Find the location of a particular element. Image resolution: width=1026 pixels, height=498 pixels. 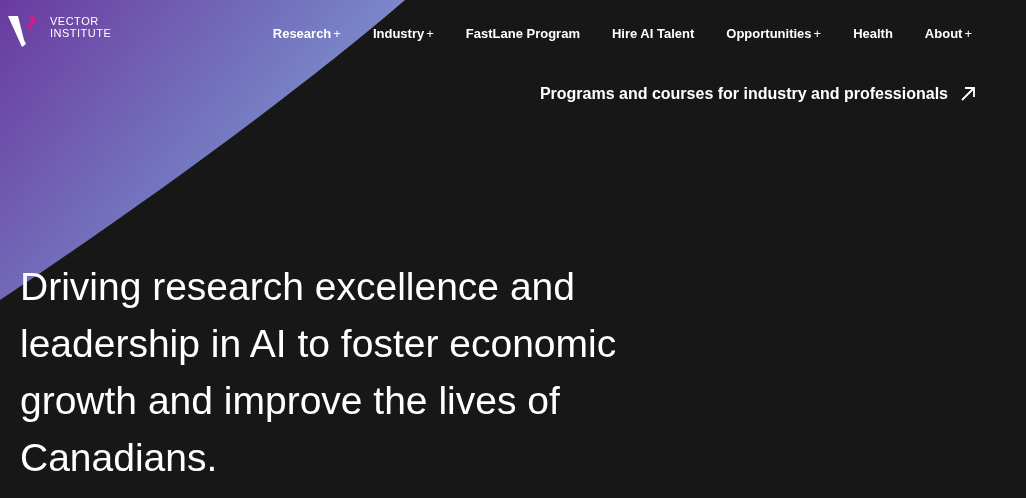

logo-text: INSTITUTE is located at coordinates (81, 33).